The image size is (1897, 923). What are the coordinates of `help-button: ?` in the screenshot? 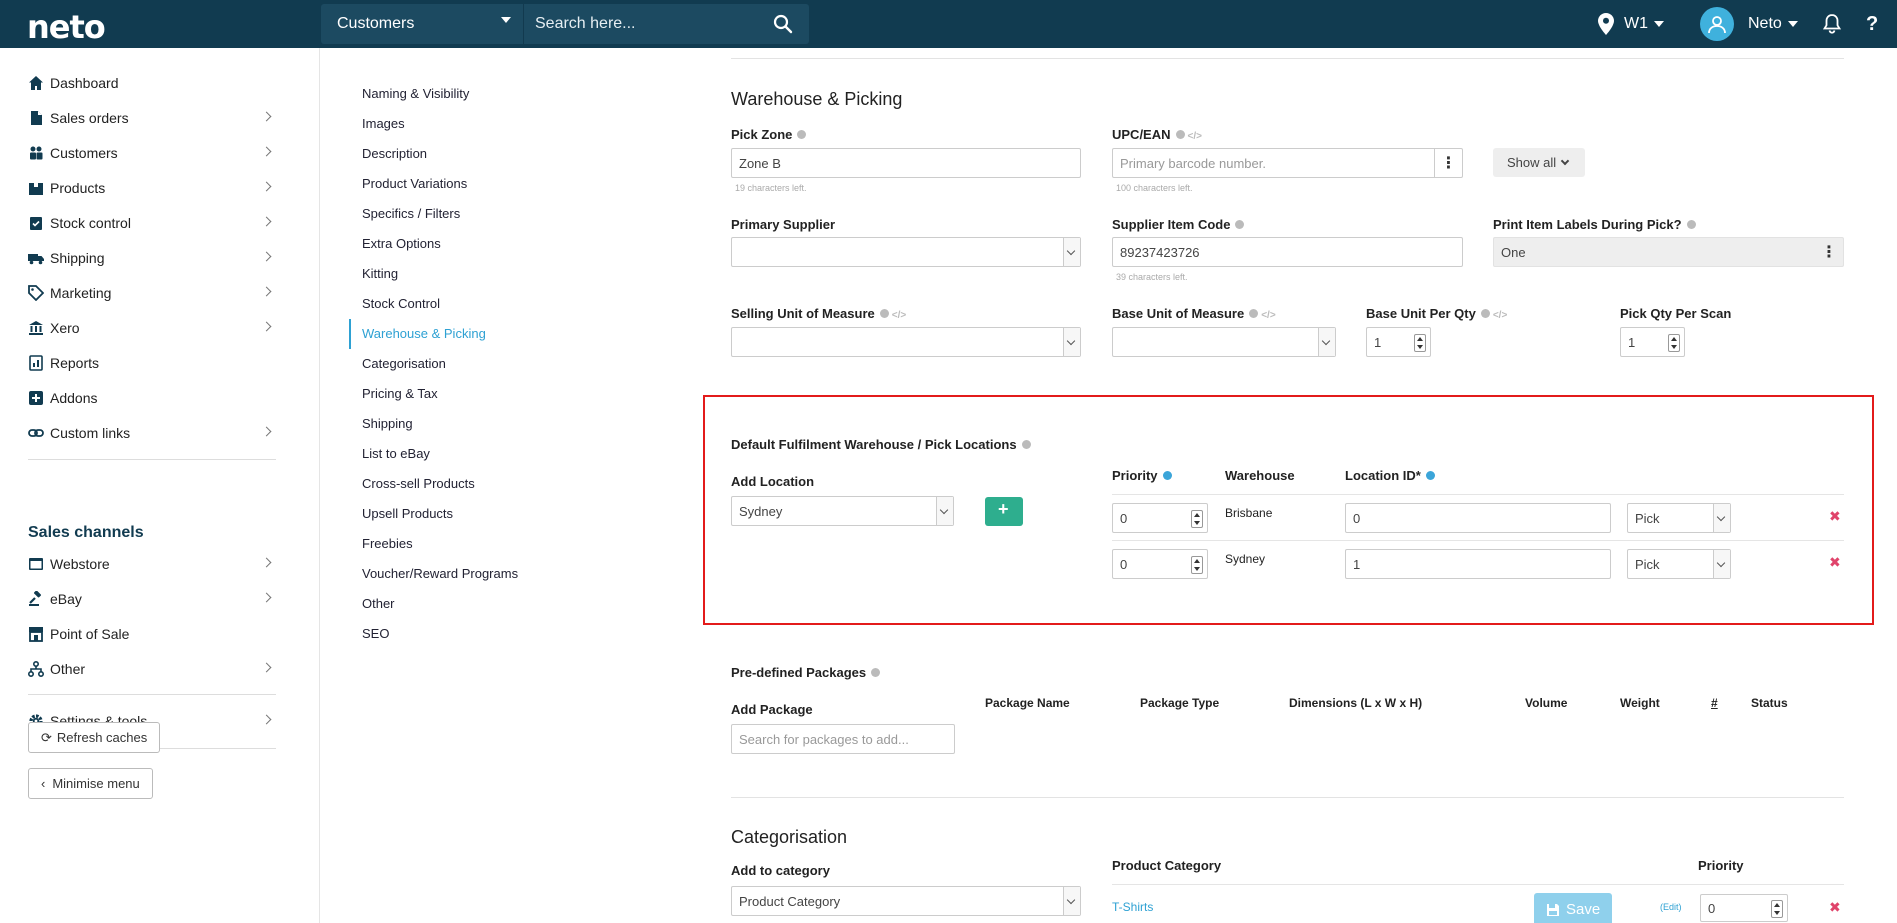 It's located at (1872, 24).